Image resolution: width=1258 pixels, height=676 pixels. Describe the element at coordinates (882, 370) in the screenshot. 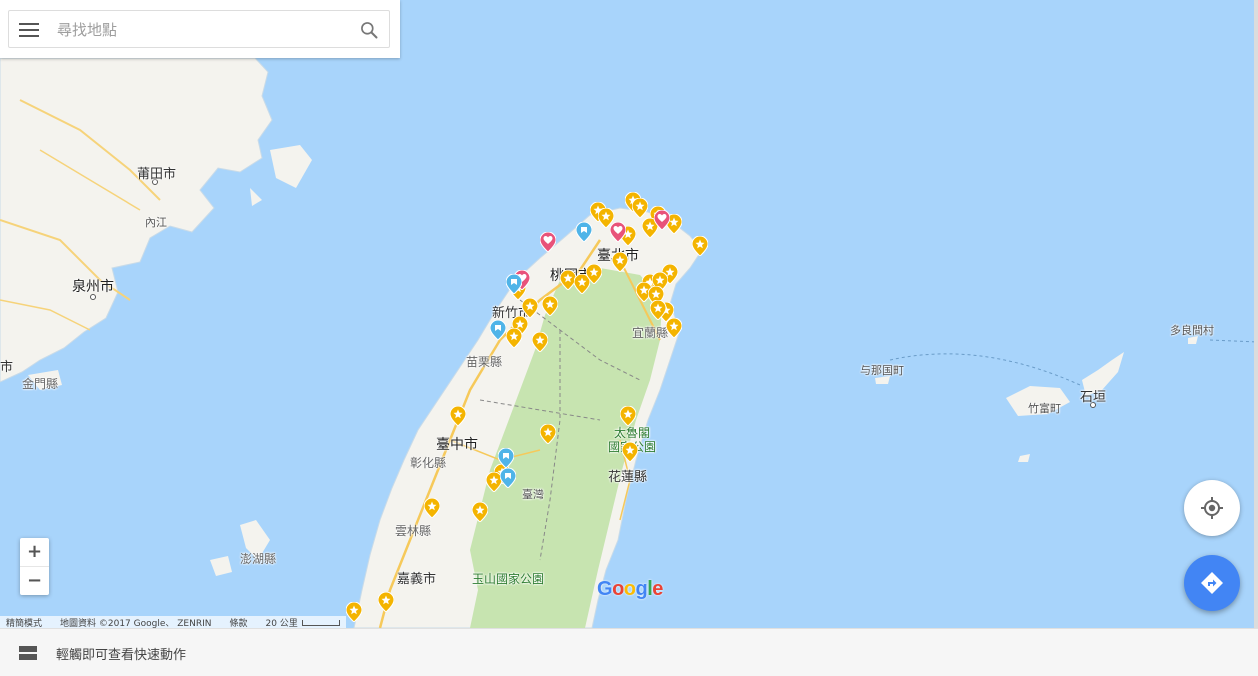

I see `label-yonaguni: 与那国町` at that location.